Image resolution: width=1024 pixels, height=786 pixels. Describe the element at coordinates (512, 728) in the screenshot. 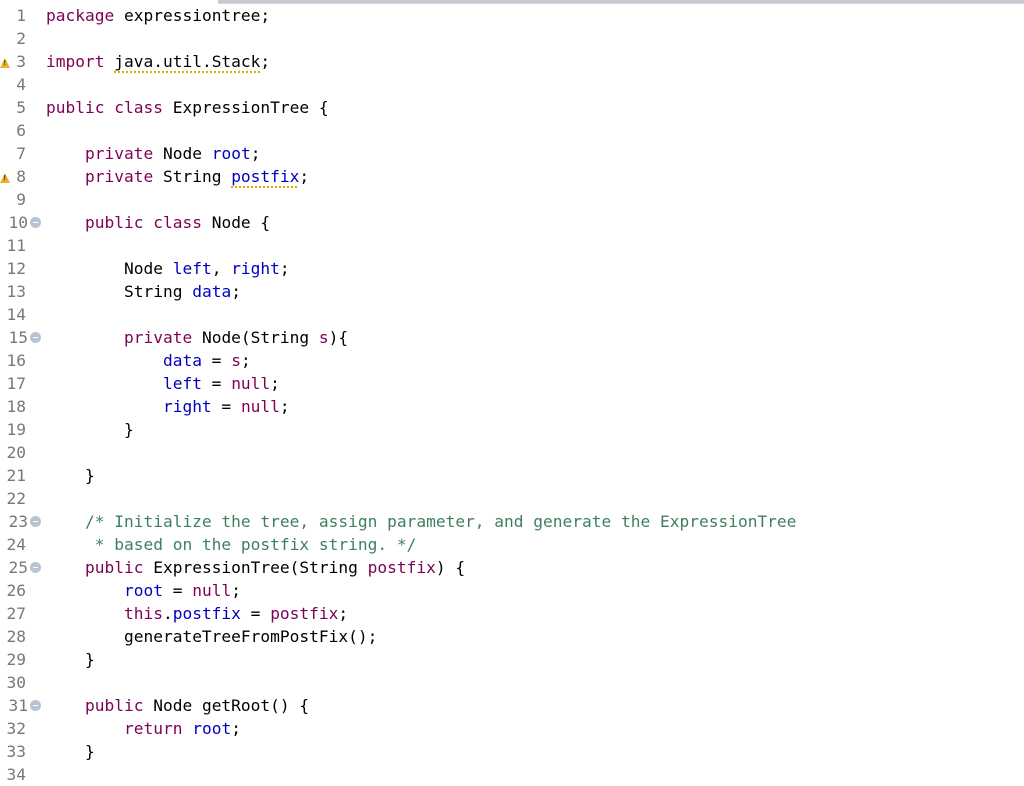

I see `code-line: 32 return root;` at that location.